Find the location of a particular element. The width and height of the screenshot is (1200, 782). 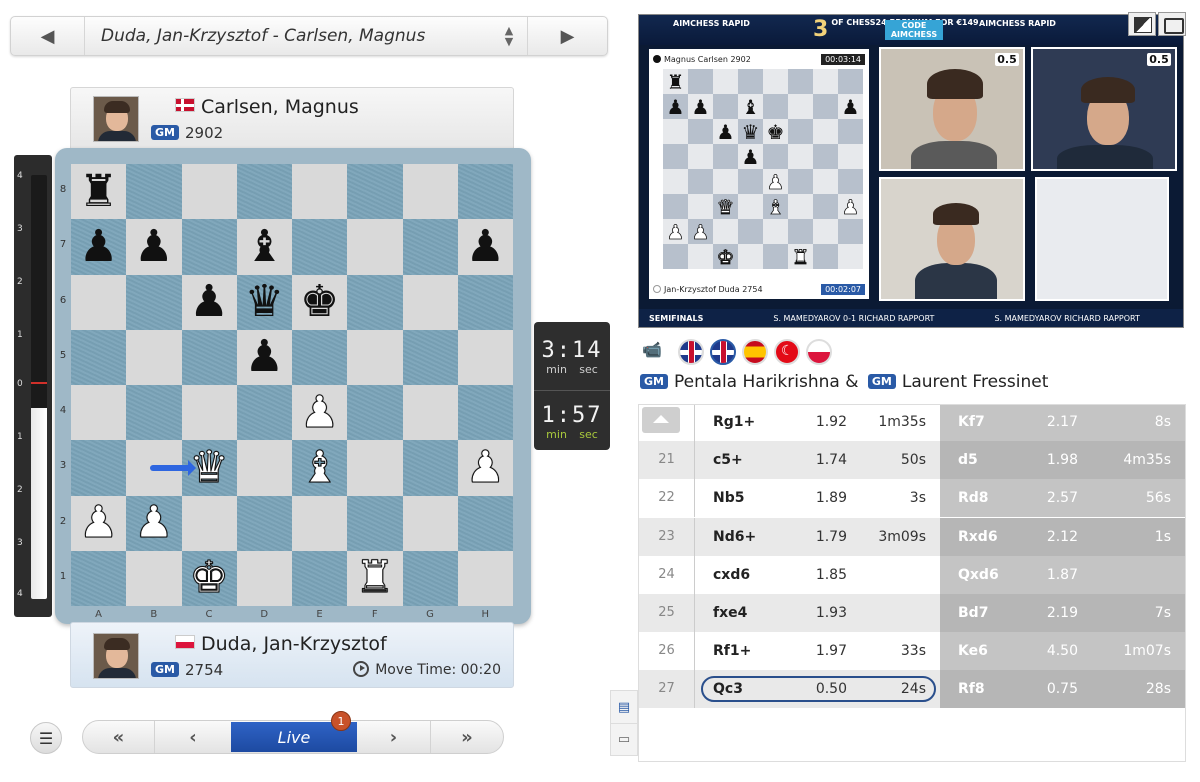

white-move: Nb5 1.89 3s is located at coordinates (817, 498).